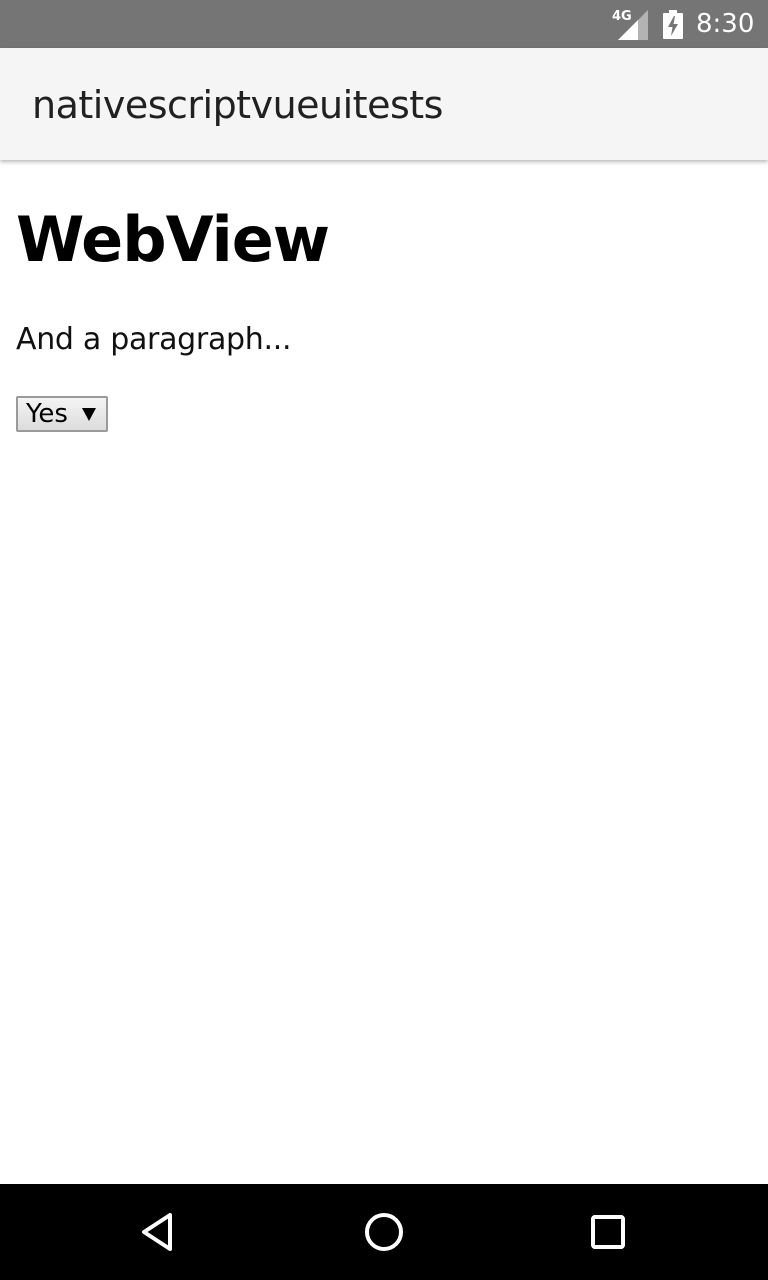 The width and height of the screenshot is (768, 1280). I want to click on home-button, so click(384, 1232).